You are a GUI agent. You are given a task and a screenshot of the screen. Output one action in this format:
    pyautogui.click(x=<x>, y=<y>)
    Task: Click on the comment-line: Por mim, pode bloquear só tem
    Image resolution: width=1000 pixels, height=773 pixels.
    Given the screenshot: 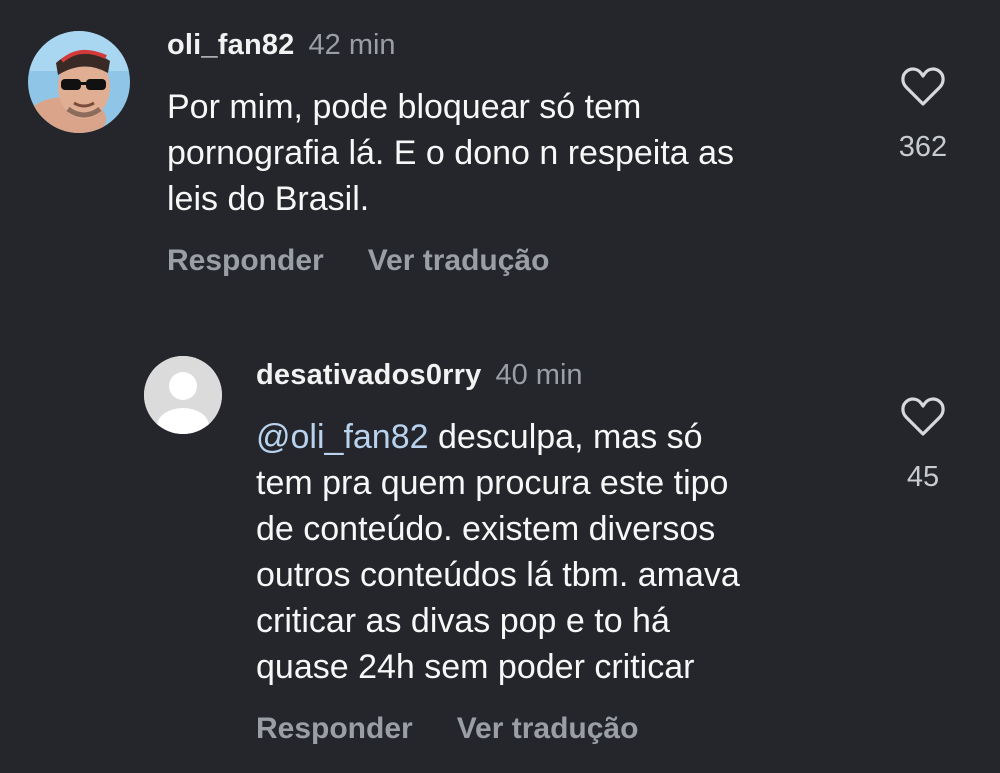 What is the action you would take?
    pyautogui.click(x=404, y=107)
    